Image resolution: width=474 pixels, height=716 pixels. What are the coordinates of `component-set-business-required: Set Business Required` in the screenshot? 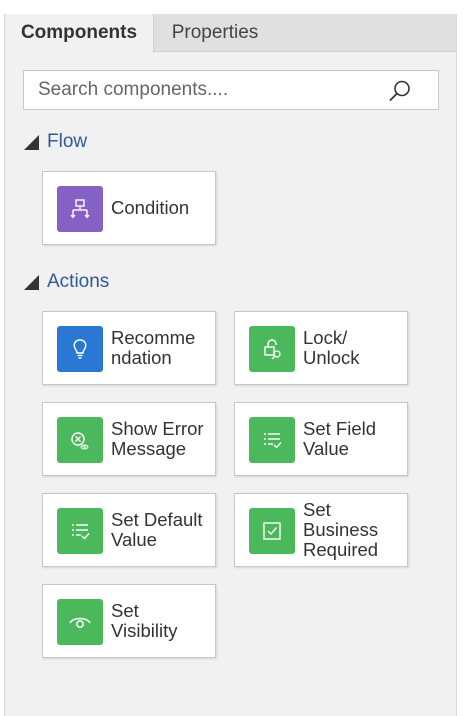 It's located at (321, 530).